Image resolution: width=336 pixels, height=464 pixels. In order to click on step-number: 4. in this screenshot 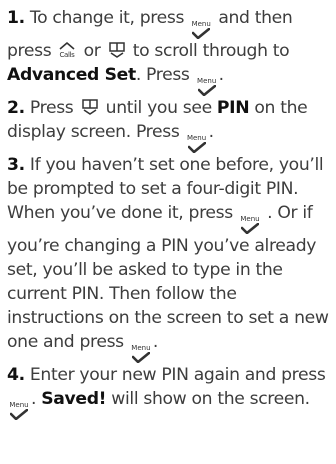, I will do `click(16, 375)`.